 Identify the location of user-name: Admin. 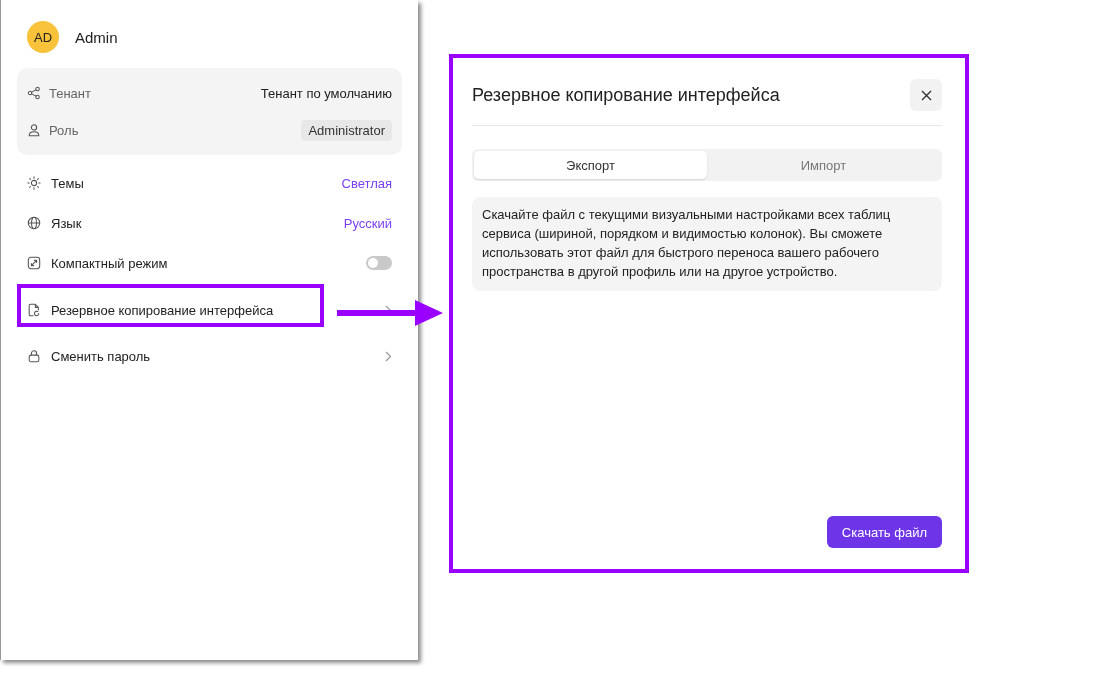
(96, 37).